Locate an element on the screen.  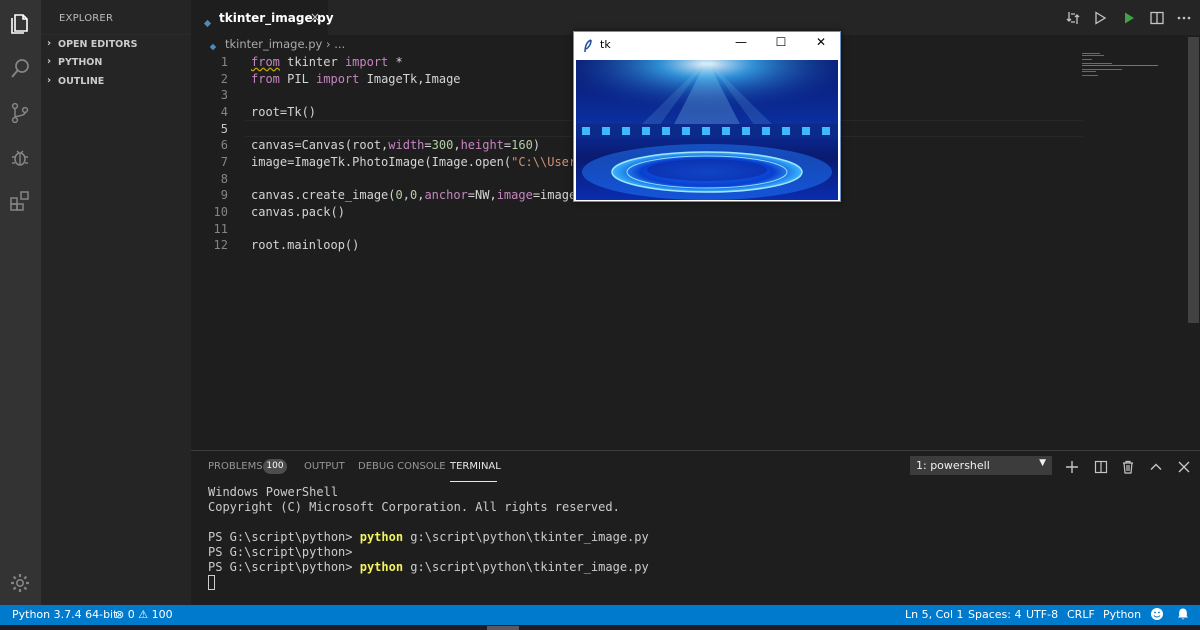
code-line-1: from tkinter import * is located at coordinates (327, 62).